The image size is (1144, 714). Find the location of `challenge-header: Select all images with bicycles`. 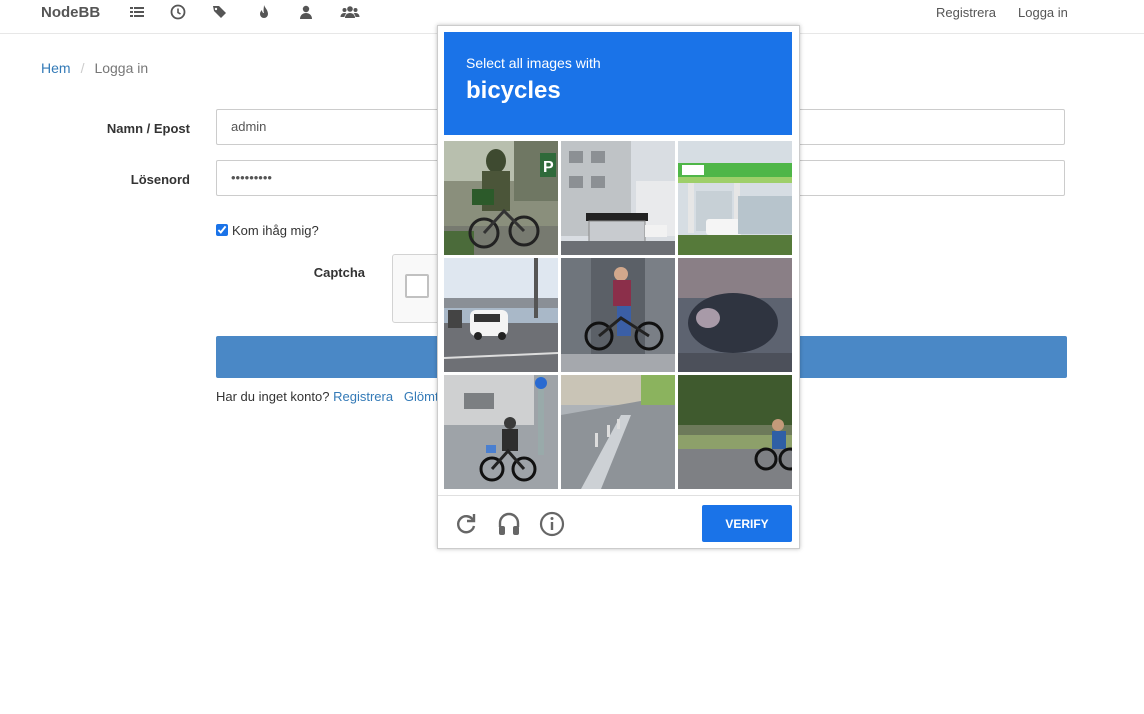

challenge-header: Select all images with bicycles is located at coordinates (618, 83).